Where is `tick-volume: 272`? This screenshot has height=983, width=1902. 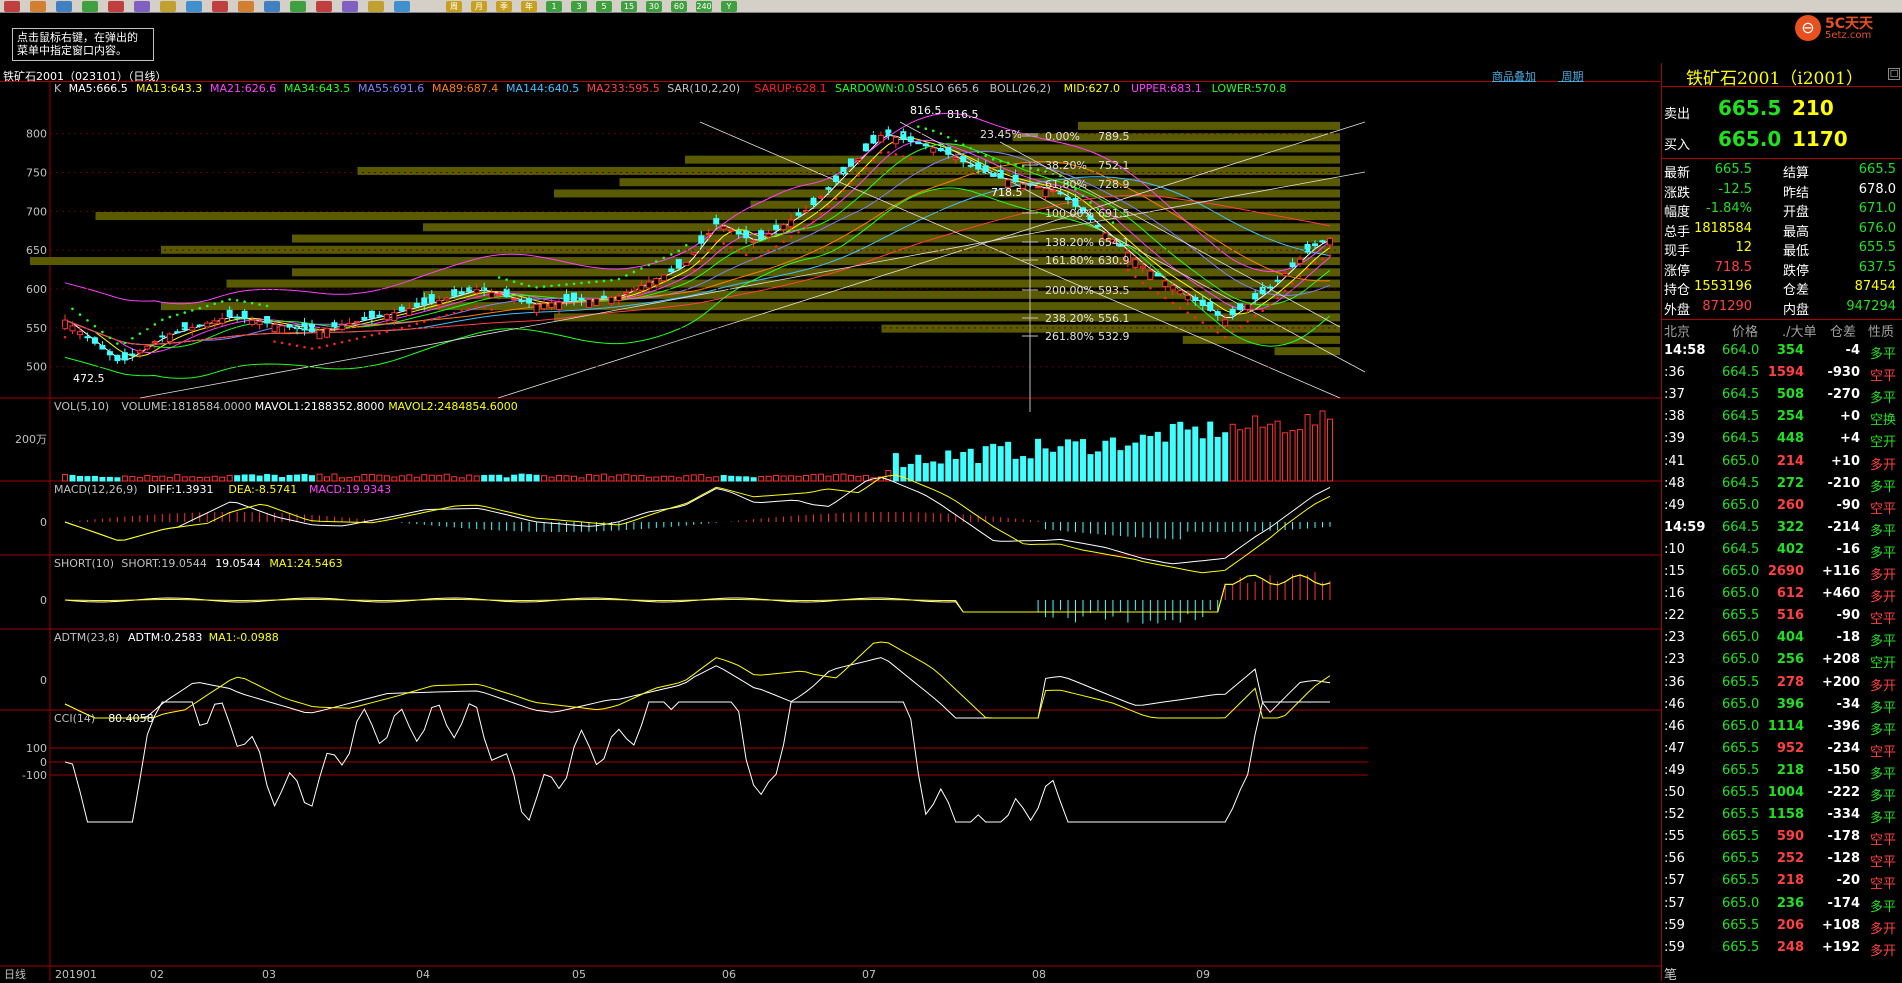
tick-volume: 272 is located at coordinates (1790, 483).